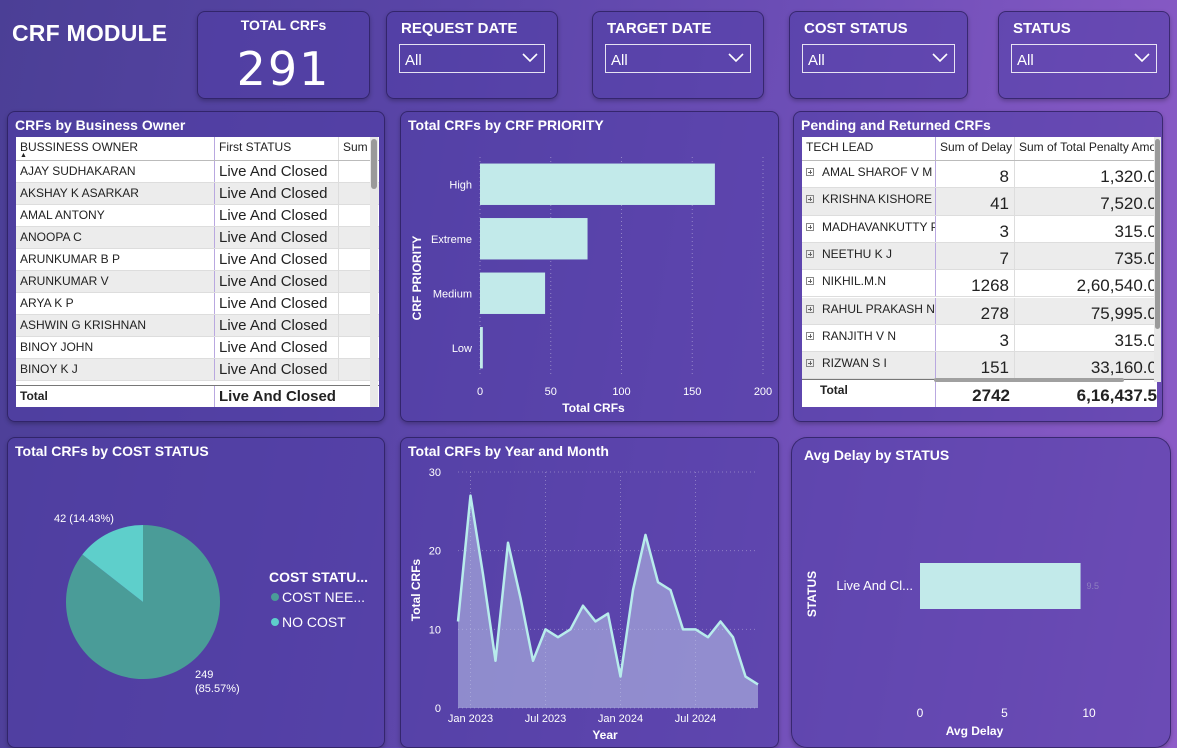  Describe the element at coordinates (975, 365) in the screenshot. I see `delay-cell: 151` at that location.